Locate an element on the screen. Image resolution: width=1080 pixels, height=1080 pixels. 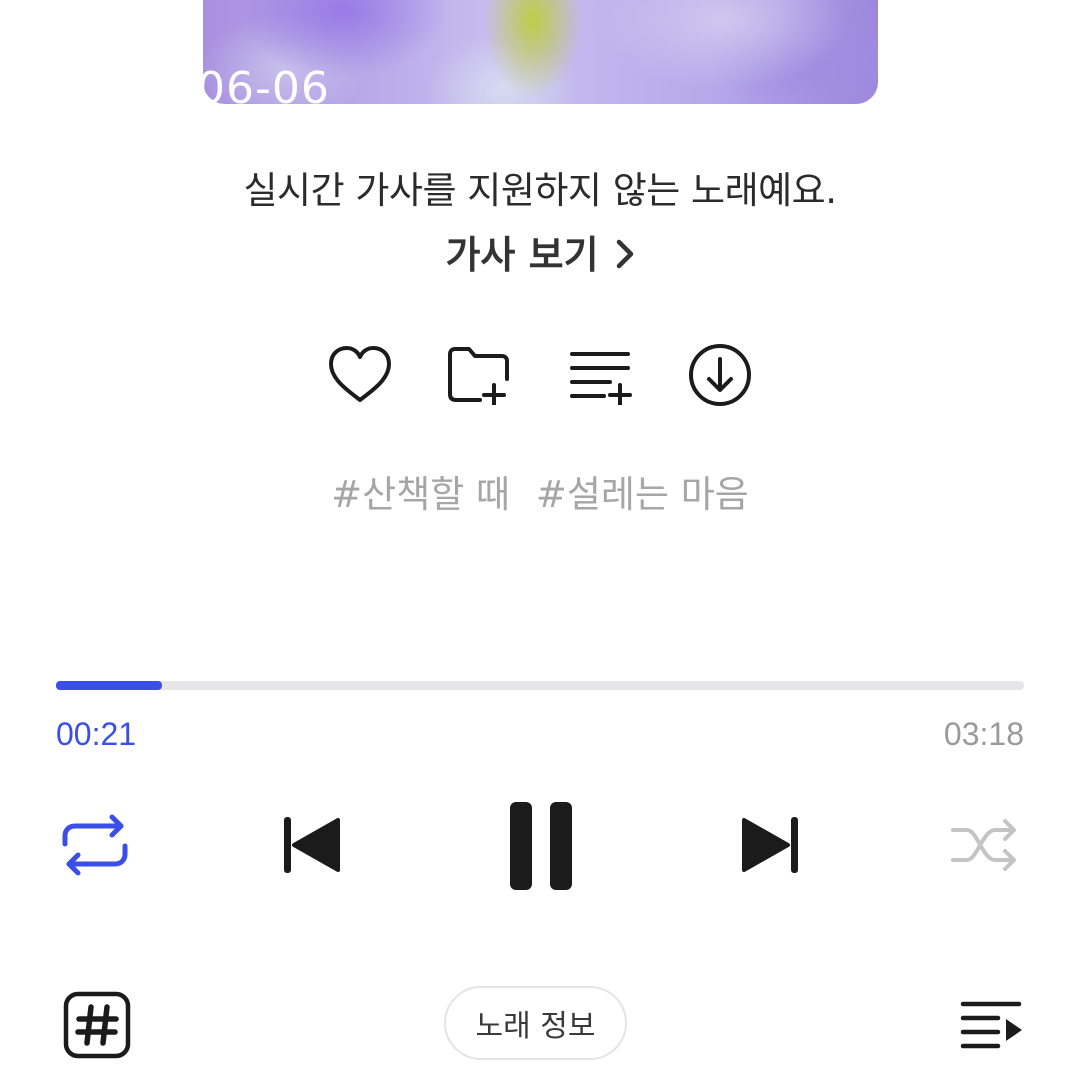
queue-button is located at coordinates (991, 1025).